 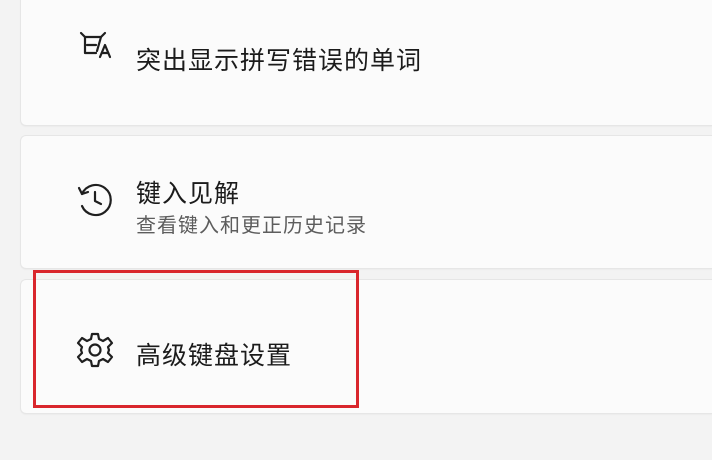 I want to click on settings-item-title: 突出显示拼写错误的单词, so click(x=279, y=60).